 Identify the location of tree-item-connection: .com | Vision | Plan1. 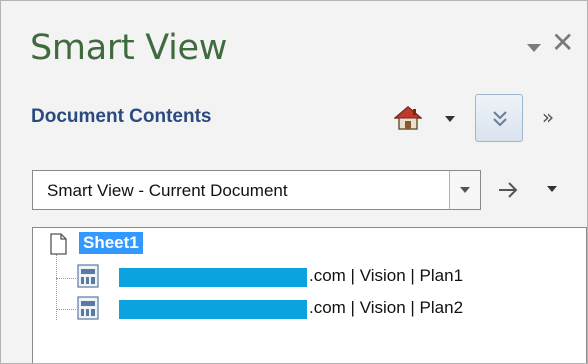
(309, 276).